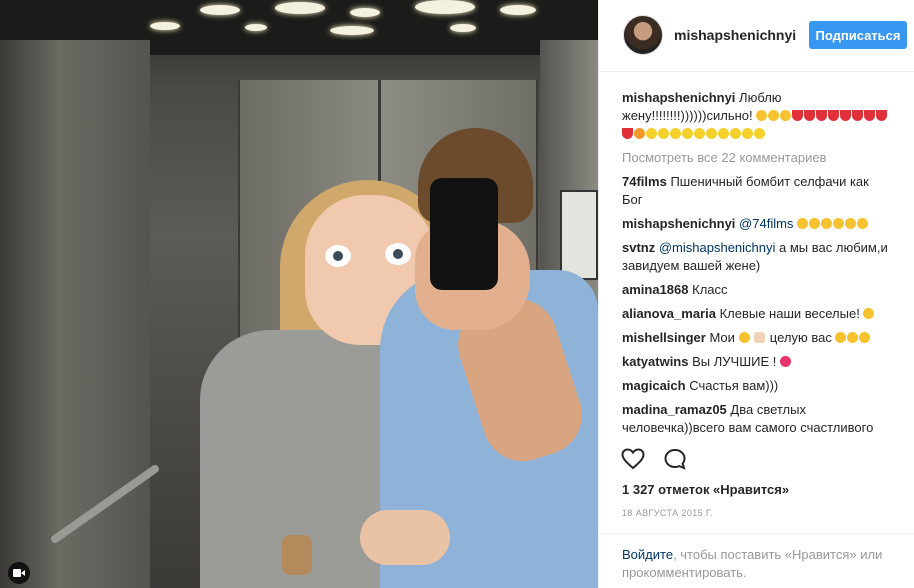 This screenshot has width=914, height=588. I want to click on comment-username-link: mishellsinger, so click(664, 337).